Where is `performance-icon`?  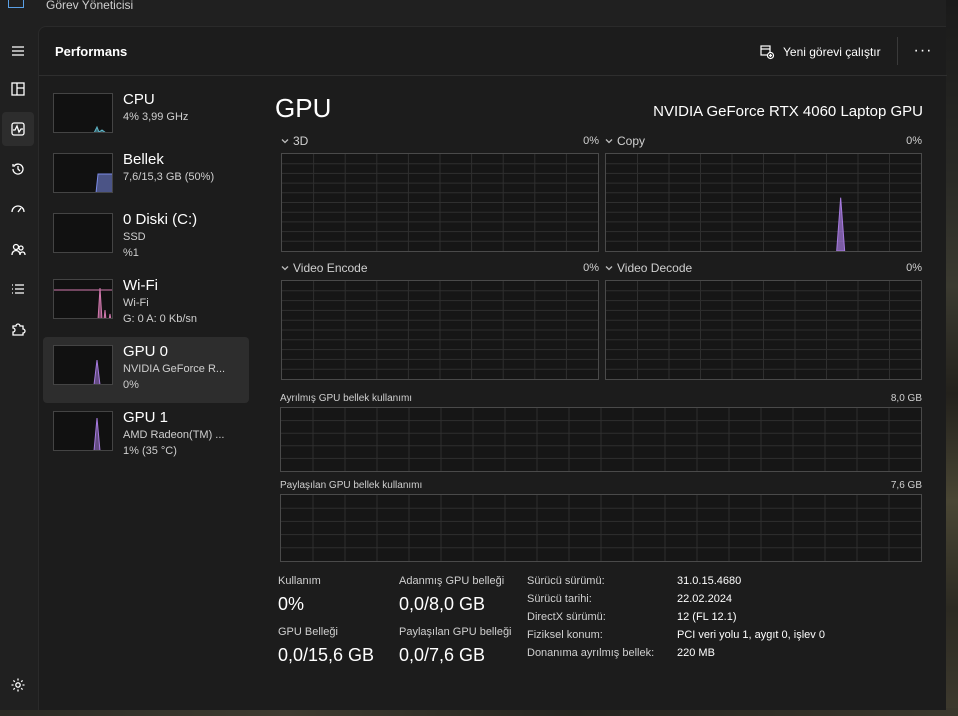 performance-icon is located at coordinates (18, 129).